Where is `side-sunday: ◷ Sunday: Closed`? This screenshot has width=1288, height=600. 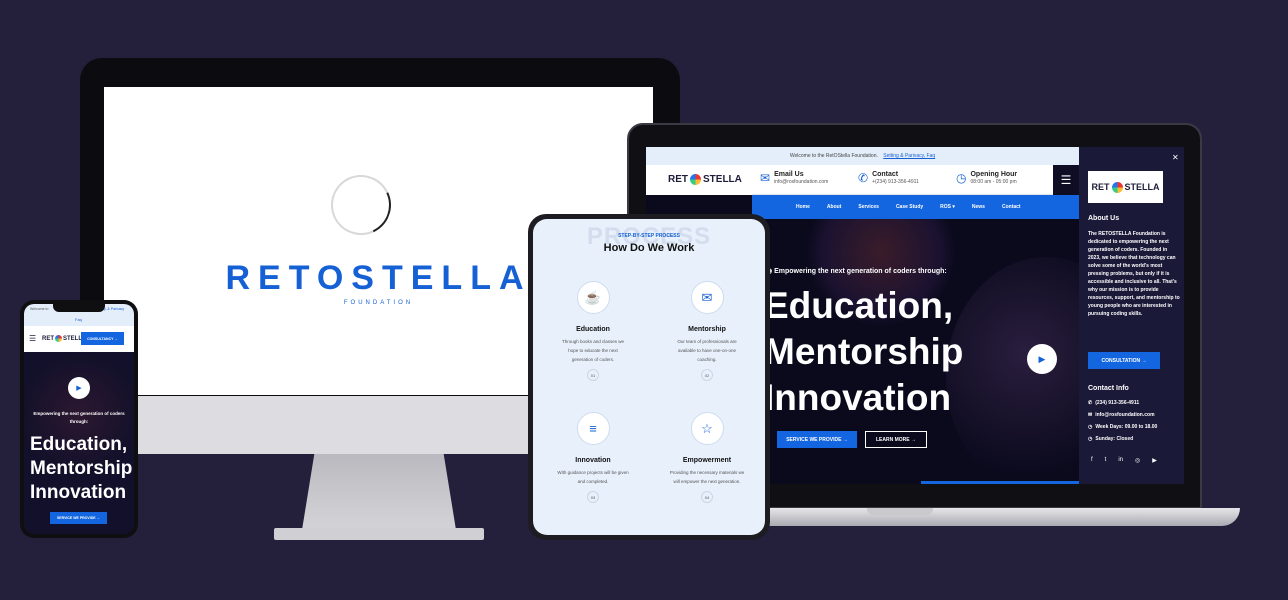
side-sunday: ◷ Sunday: Closed is located at coordinates (1110, 439).